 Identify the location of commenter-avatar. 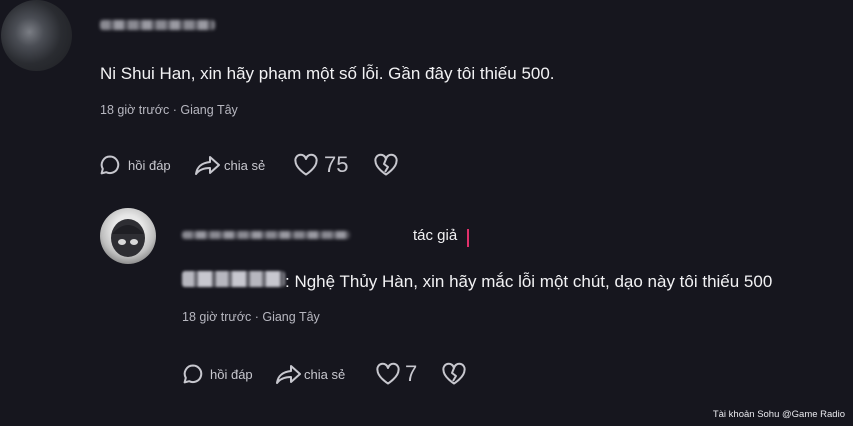
(36, 35).